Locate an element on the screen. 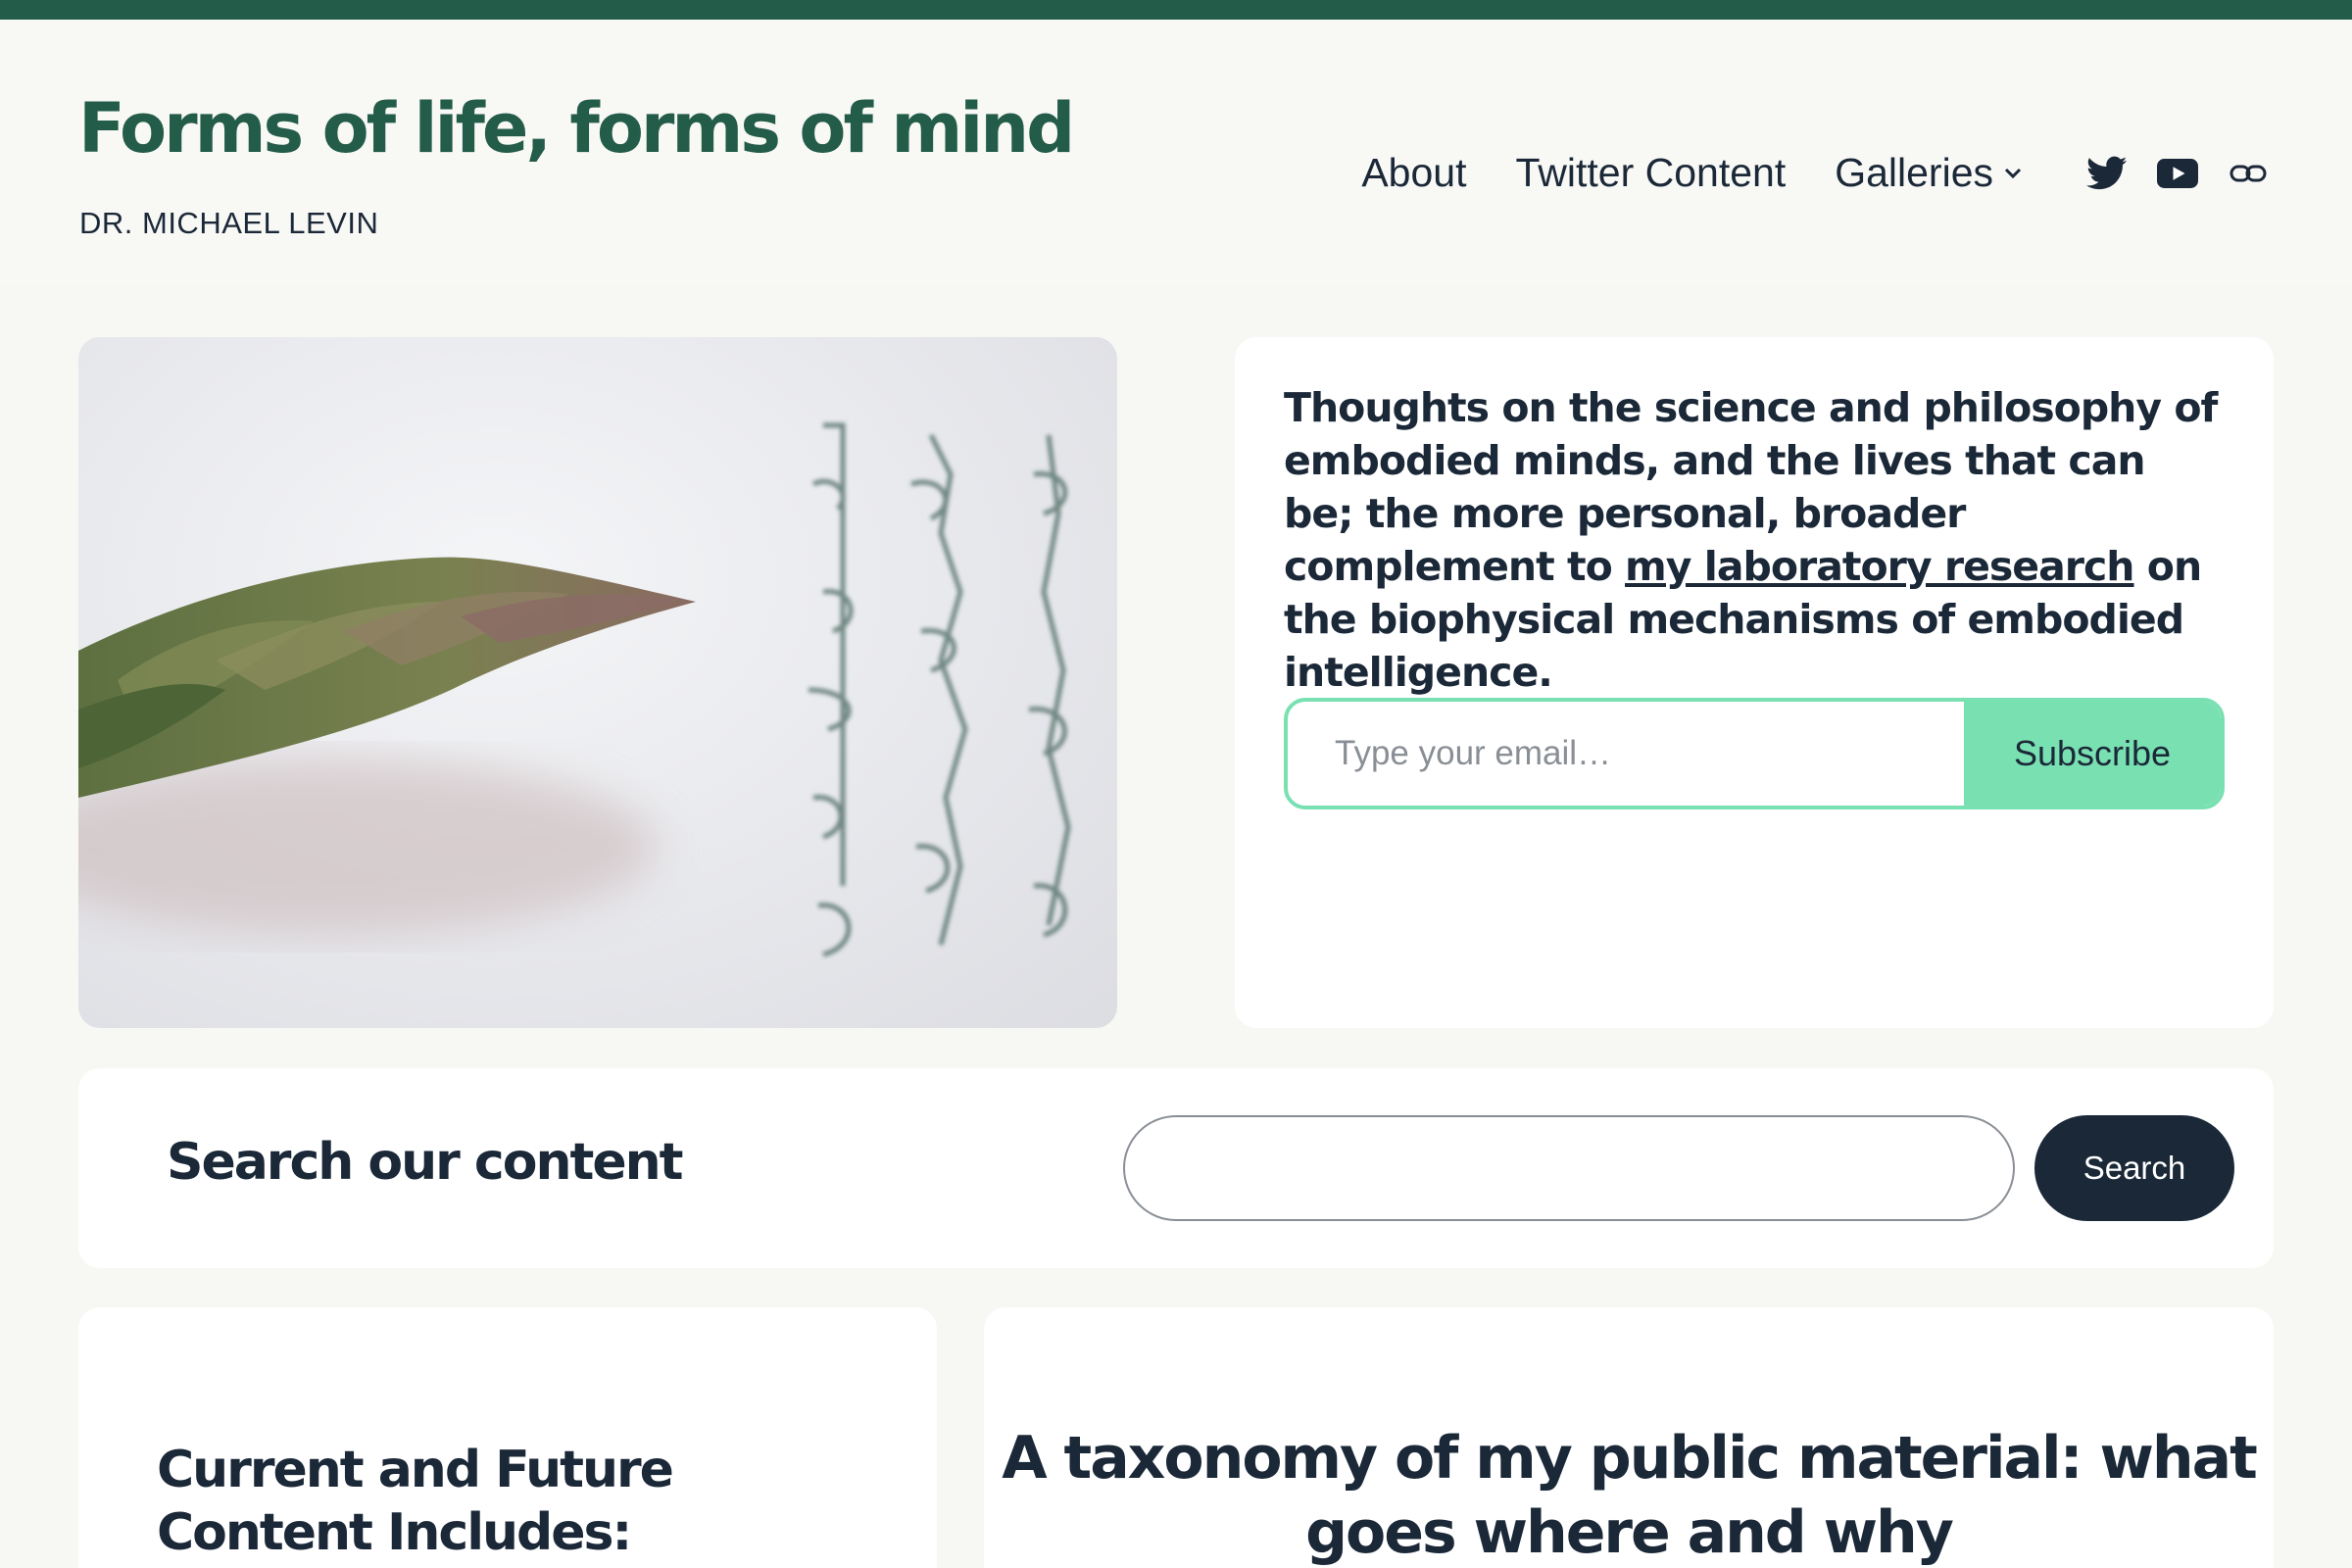 The width and height of the screenshot is (2352, 1568). nav-about: About is located at coordinates (1413, 173).